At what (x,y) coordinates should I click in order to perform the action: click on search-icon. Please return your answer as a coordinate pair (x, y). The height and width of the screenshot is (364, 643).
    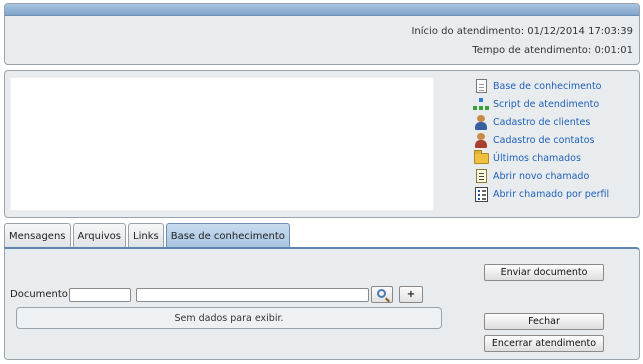
    Looking at the image, I should click on (381, 293).